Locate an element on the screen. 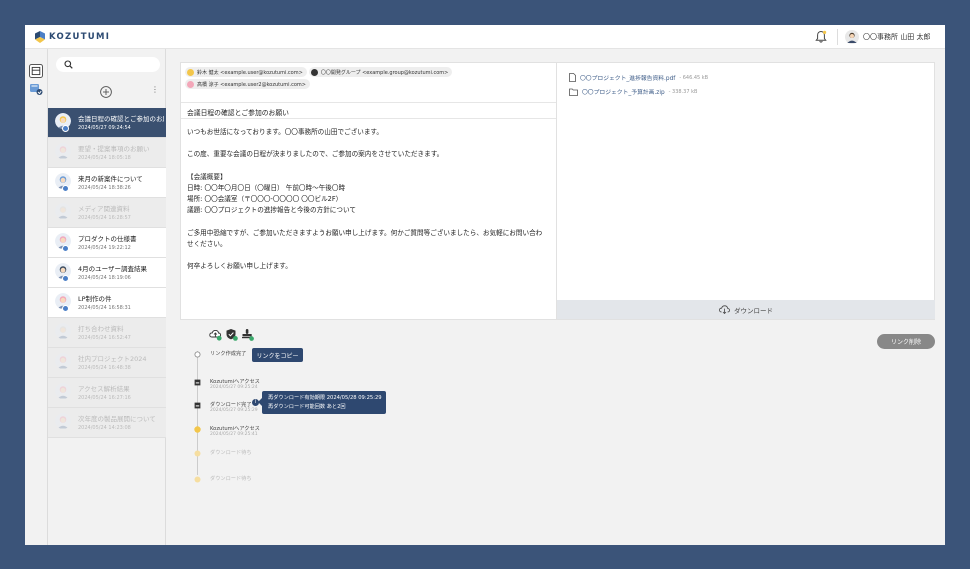 The height and width of the screenshot is (569, 970). recipient-chip: 鈴木 健太 <example.user@kozutumi.com> is located at coordinates (246, 72).